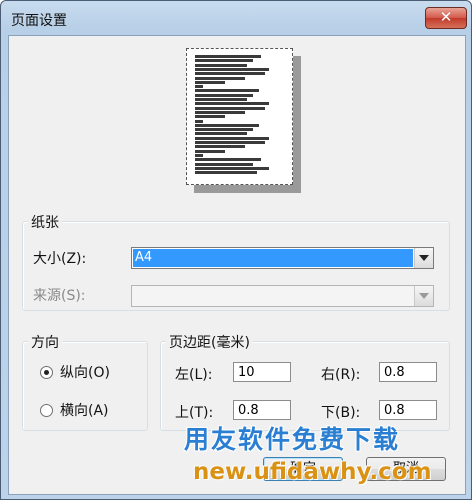 The image size is (472, 500). What do you see at coordinates (39, 21) in the screenshot?
I see `dialog-title: 页面设置` at bounding box center [39, 21].